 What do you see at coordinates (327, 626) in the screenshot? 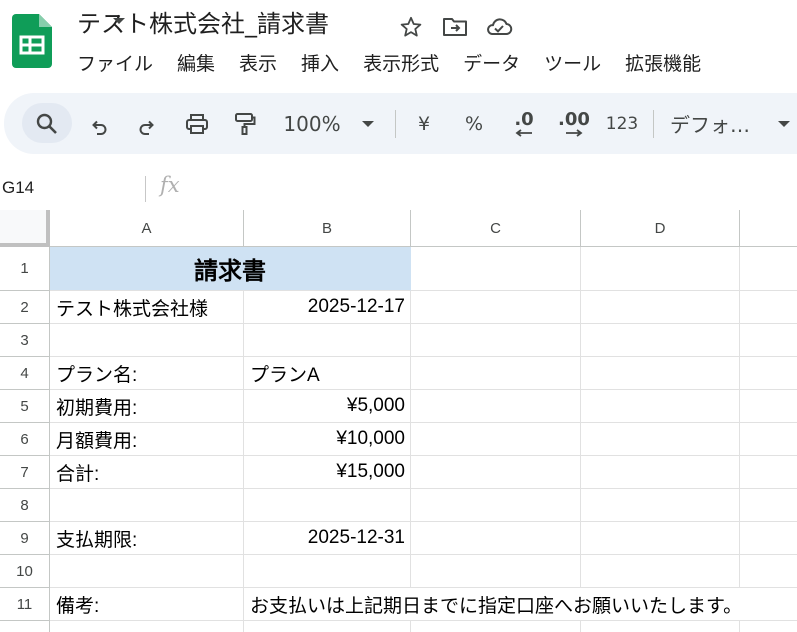
I see `cell-b12` at bounding box center [327, 626].